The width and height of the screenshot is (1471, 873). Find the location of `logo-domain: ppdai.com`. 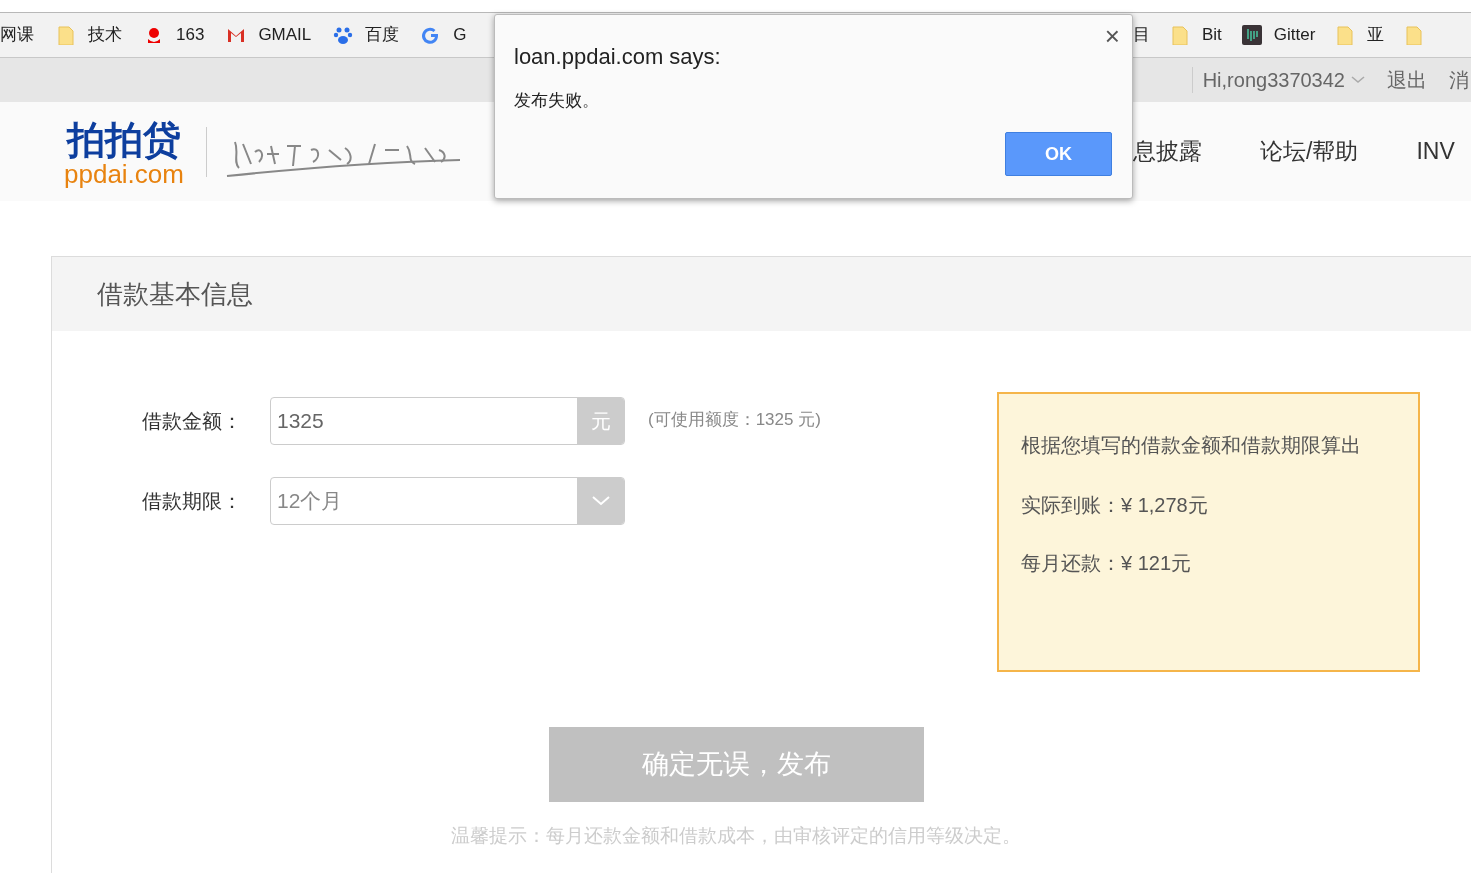

logo-domain: ppdai.com is located at coordinates (124, 173).